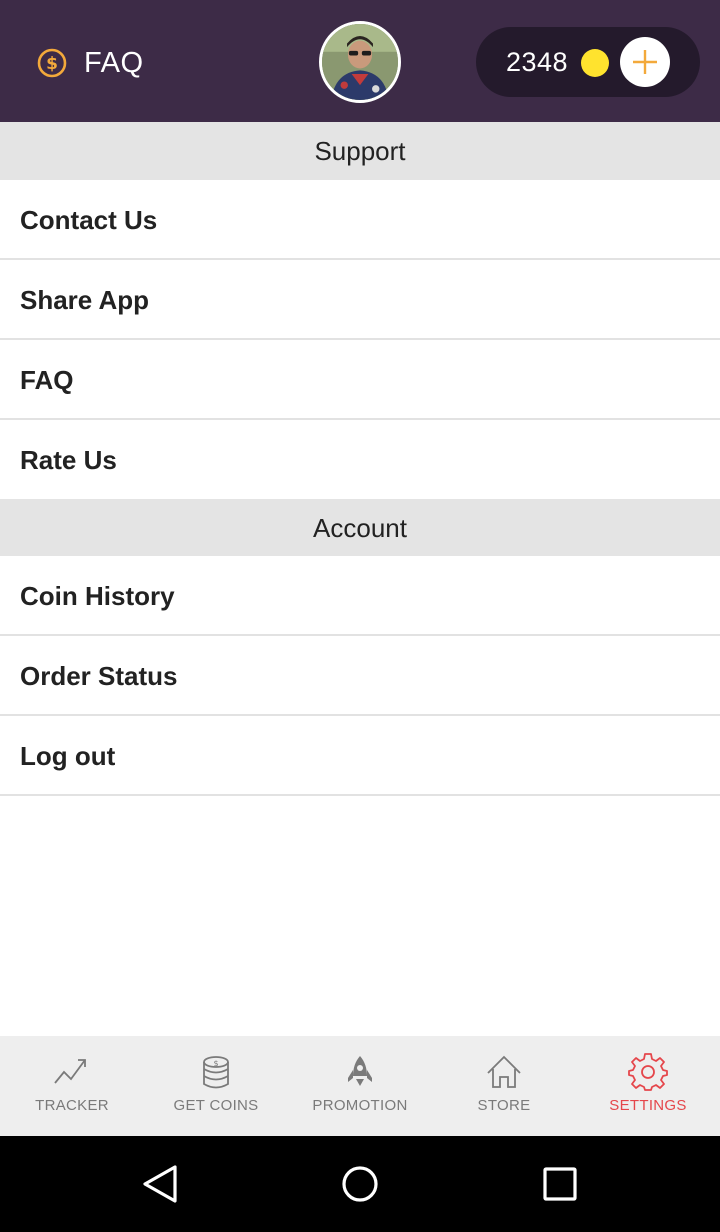 The height and width of the screenshot is (1232, 720). I want to click on plus-icon, so click(645, 62).